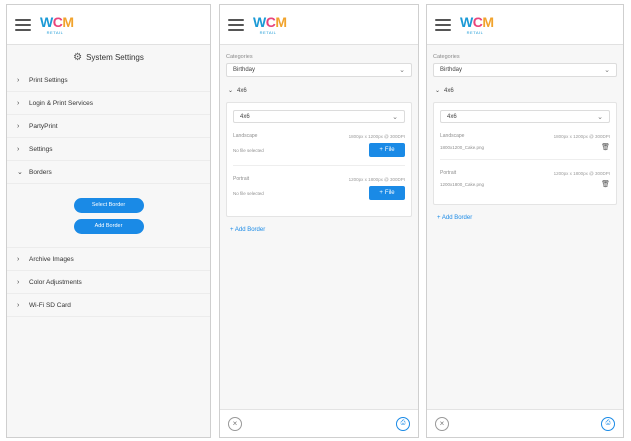 The height and width of the screenshot is (441, 631). What do you see at coordinates (462, 147) in the screenshot?
I see `file-name: 1800x1200_Cake.png` at bounding box center [462, 147].